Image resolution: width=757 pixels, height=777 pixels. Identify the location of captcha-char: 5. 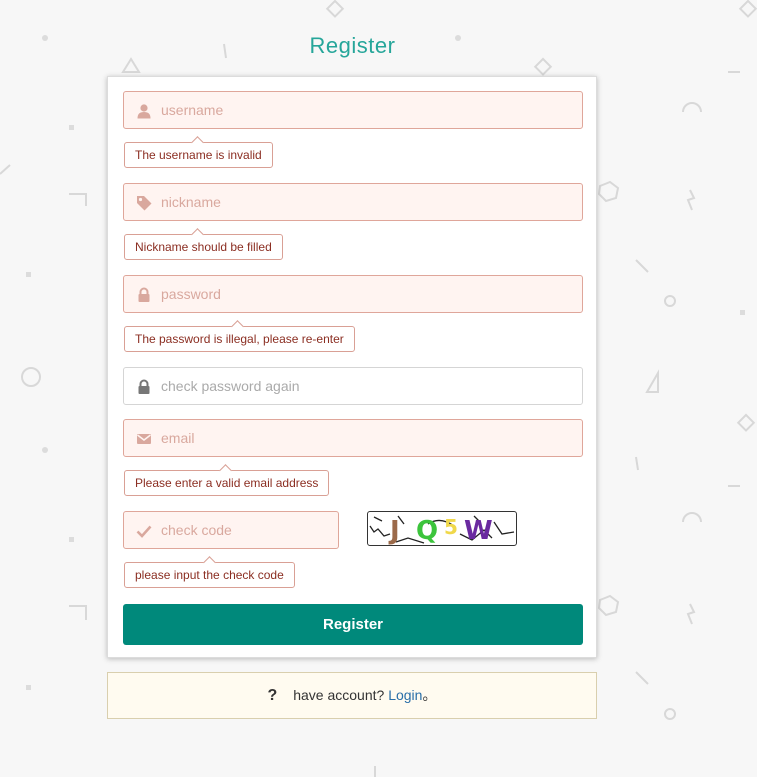
(451, 527).